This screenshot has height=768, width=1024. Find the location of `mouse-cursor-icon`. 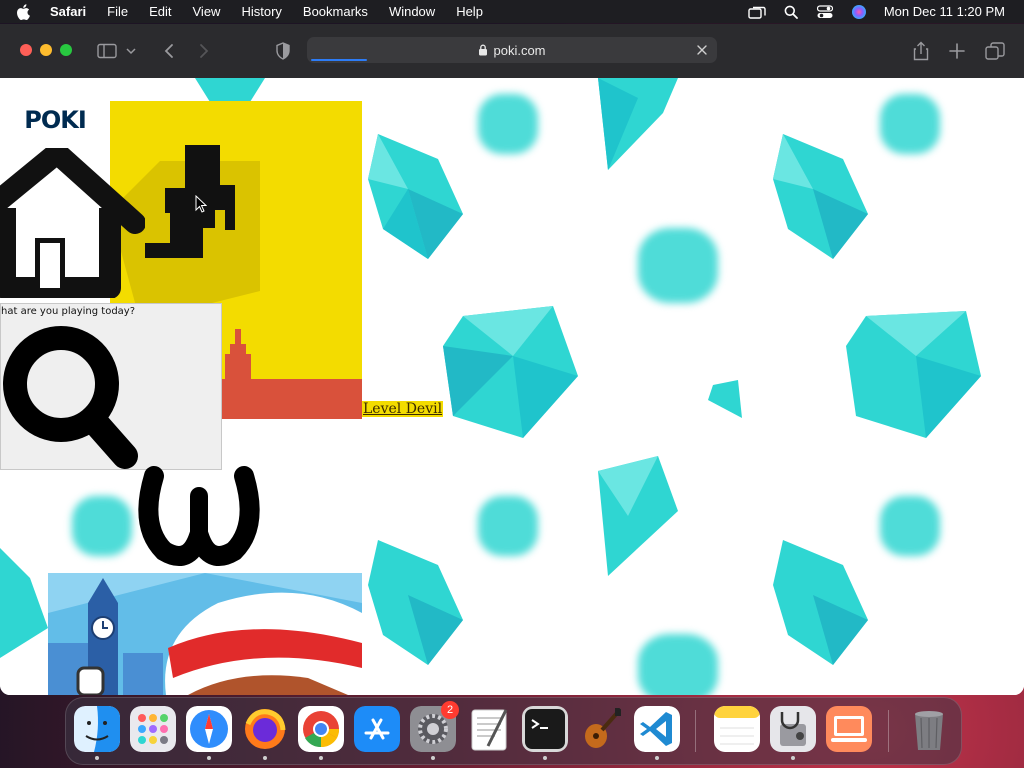

mouse-cursor-icon is located at coordinates (201, 204).